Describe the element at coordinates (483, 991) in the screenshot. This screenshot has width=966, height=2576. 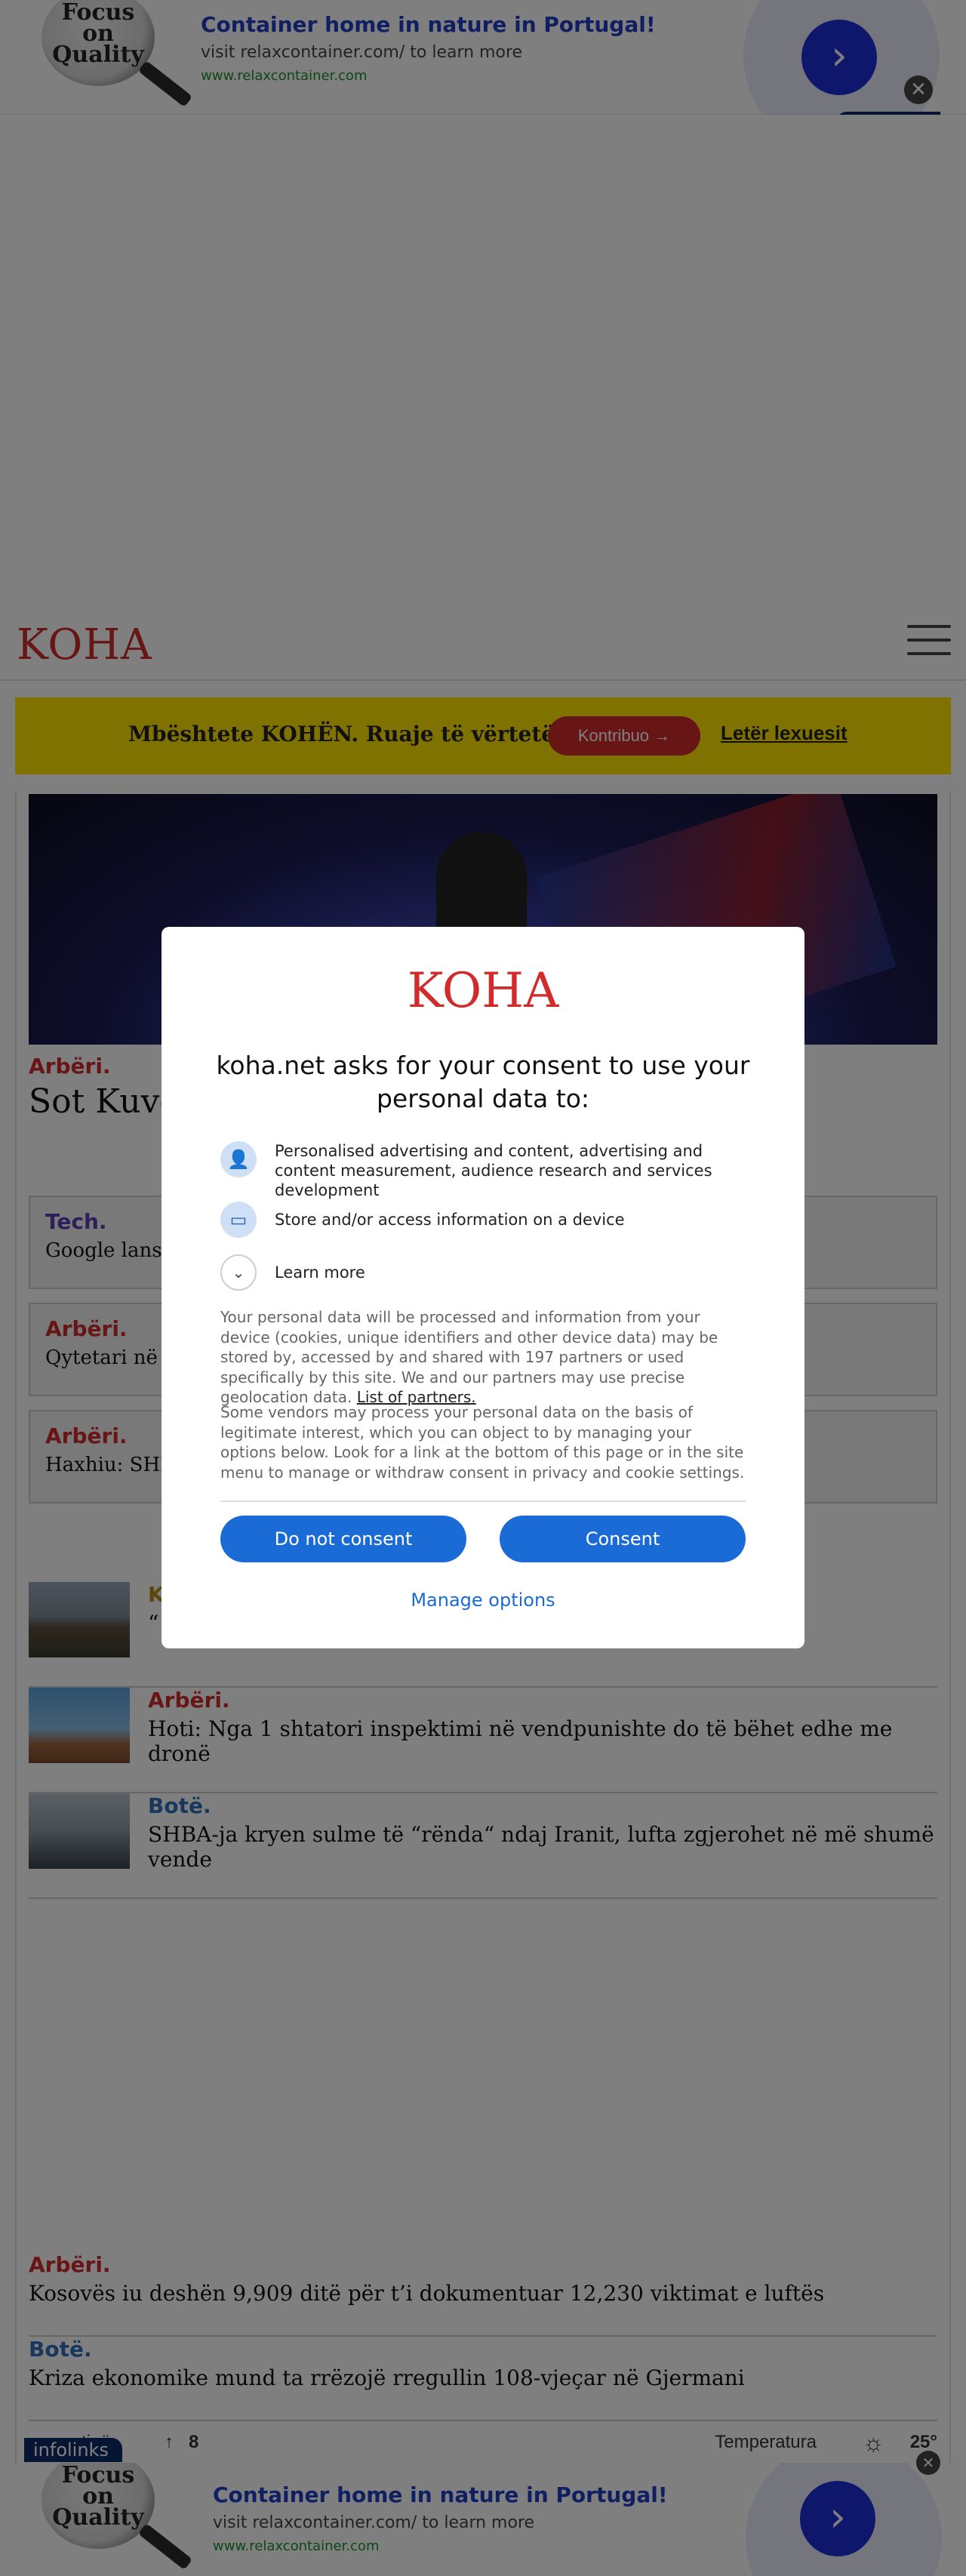
I see `consent-logo: KOHA` at that location.